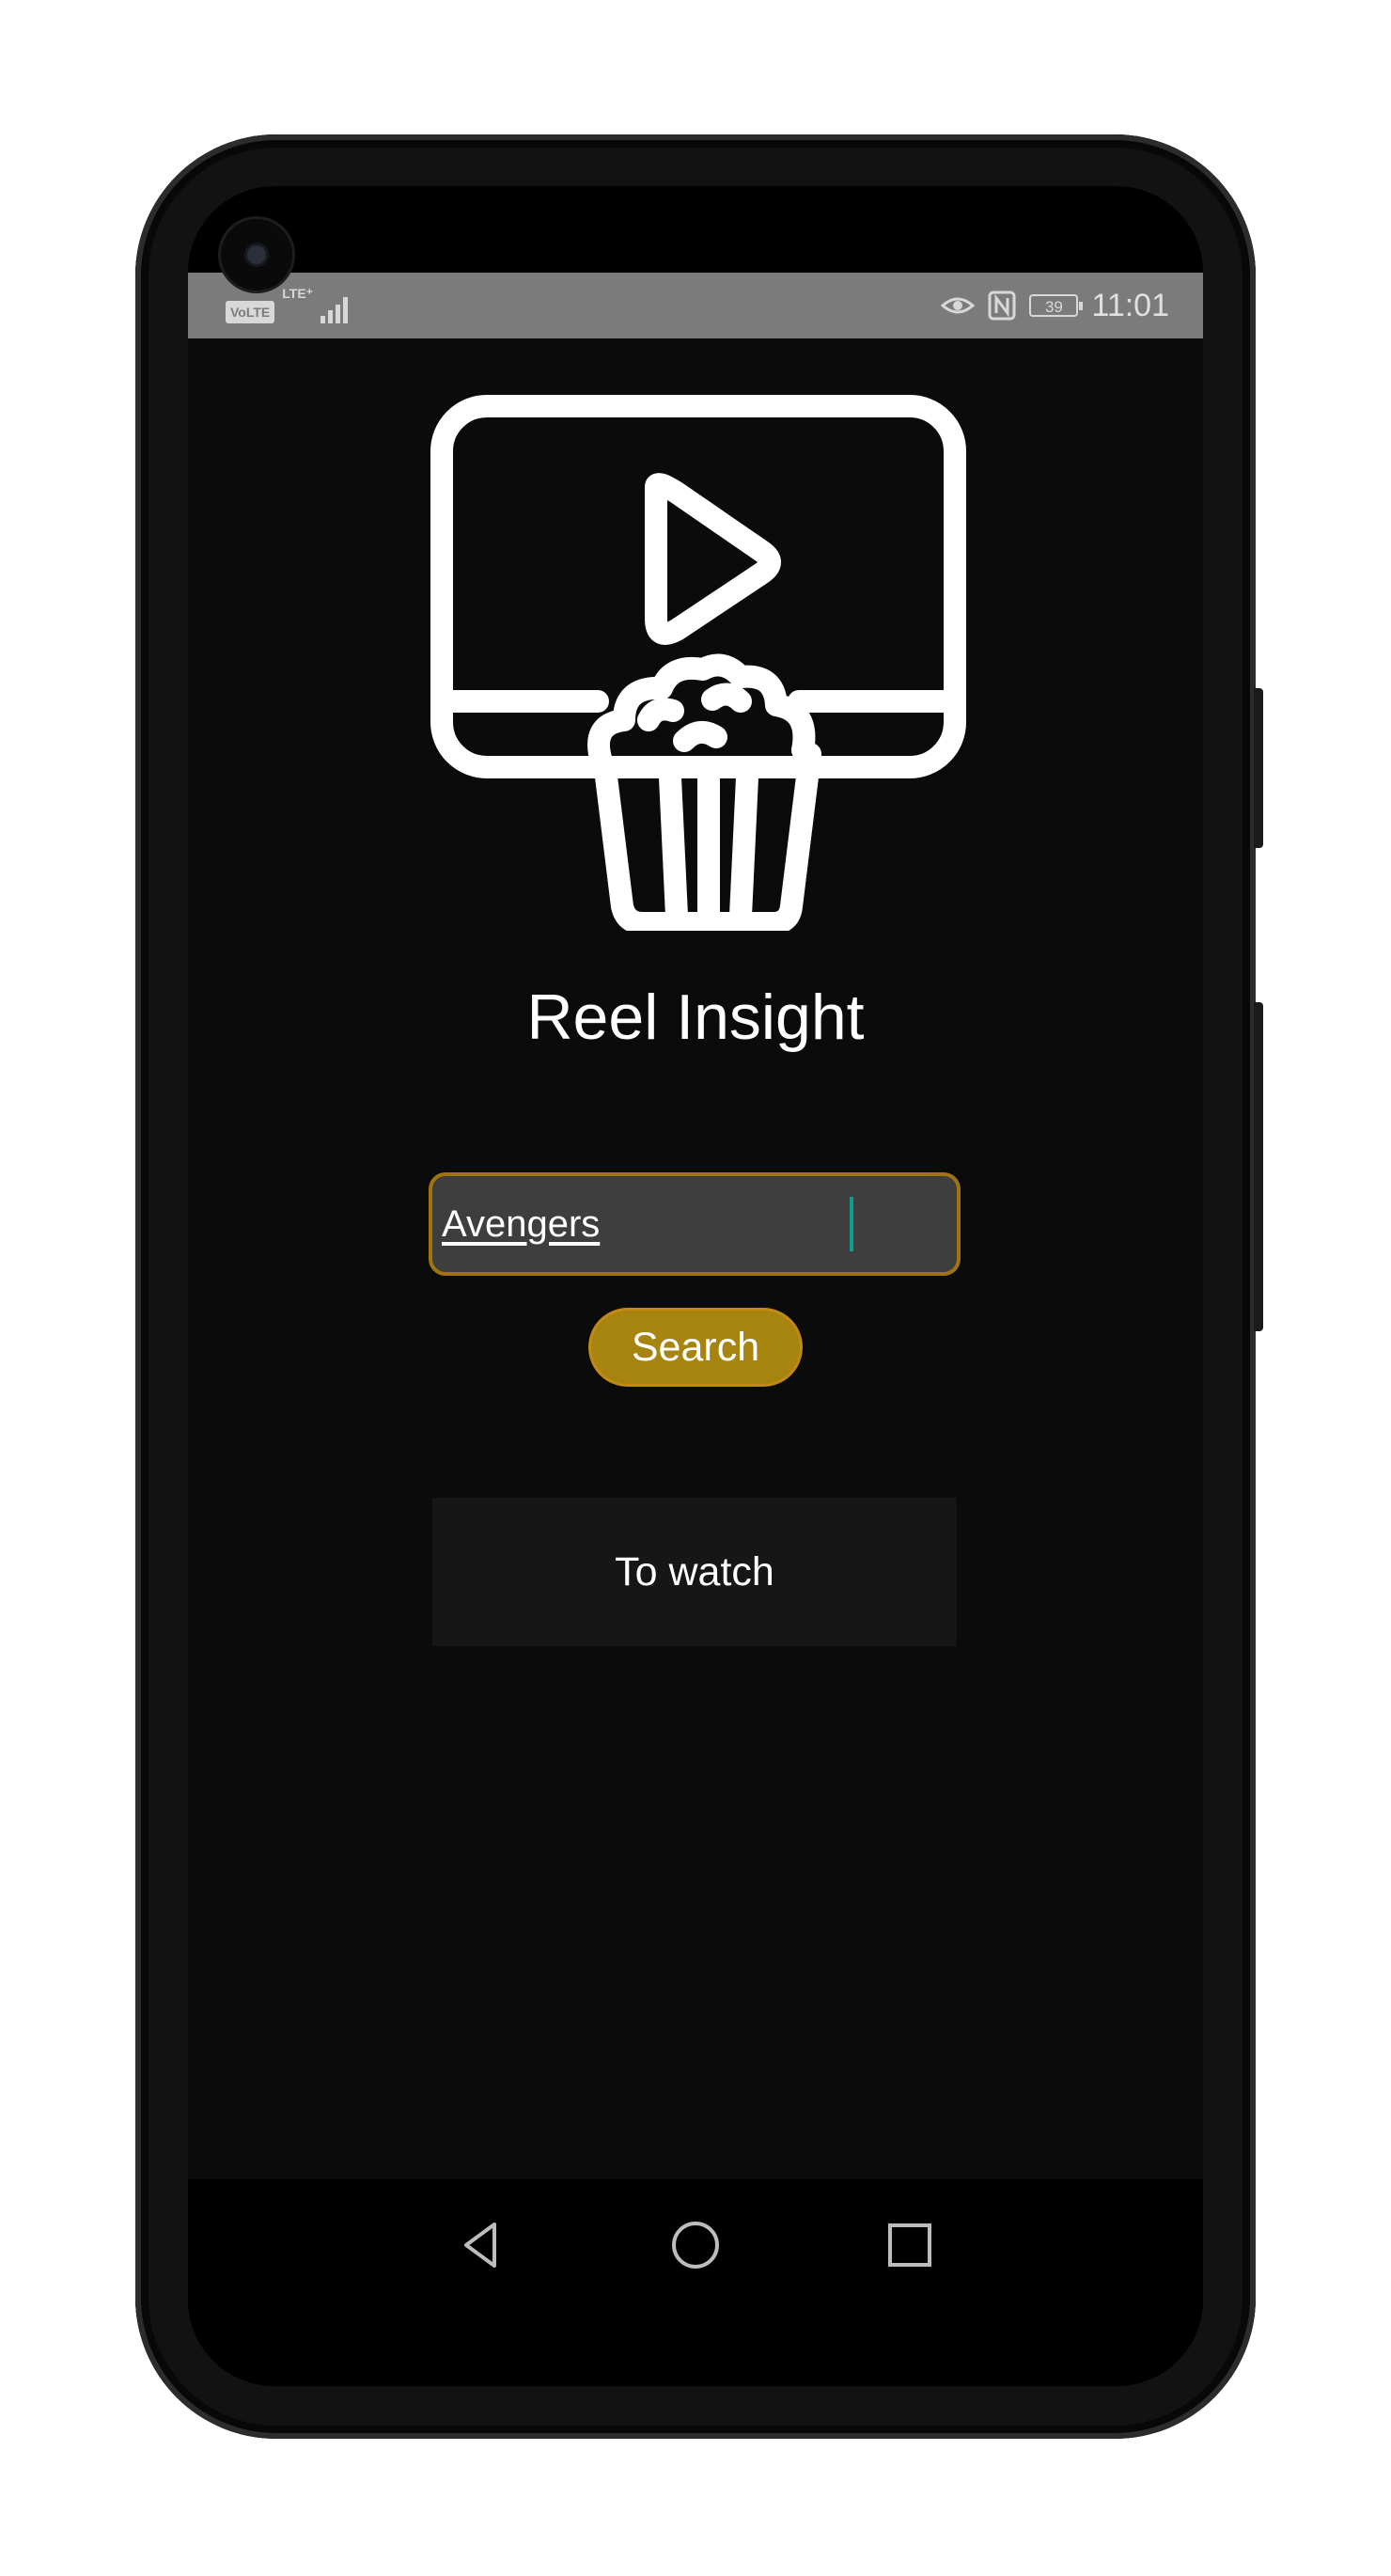 The width and height of the screenshot is (1391, 2576). Describe the element at coordinates (1258, 1167) in the screenshot. I see `power-button` at that location.